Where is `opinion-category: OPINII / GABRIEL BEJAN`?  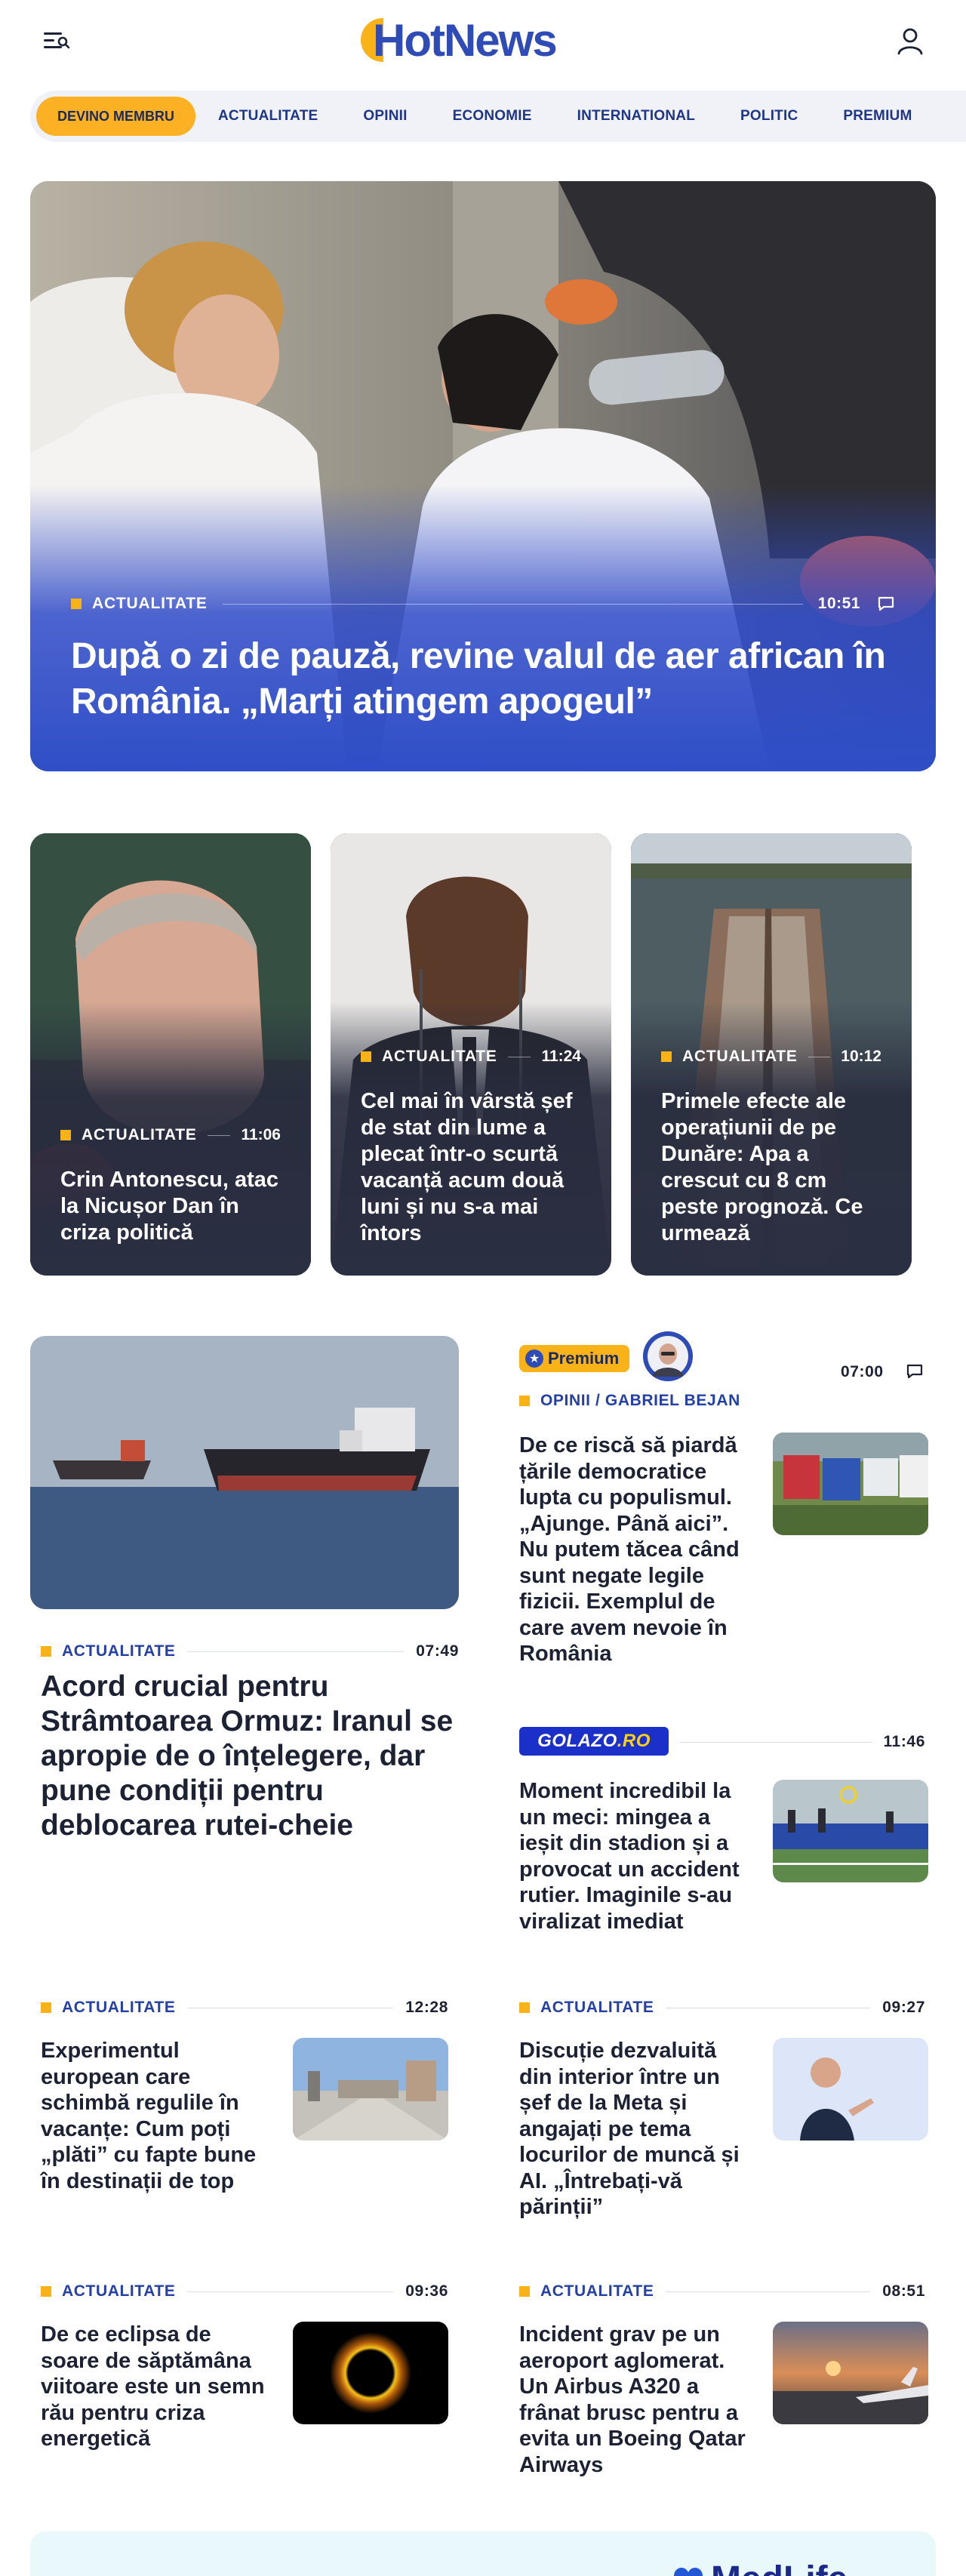 opinion-category: OPINII / GABRIEL BEJAN is located at coordinates (640, 1401).